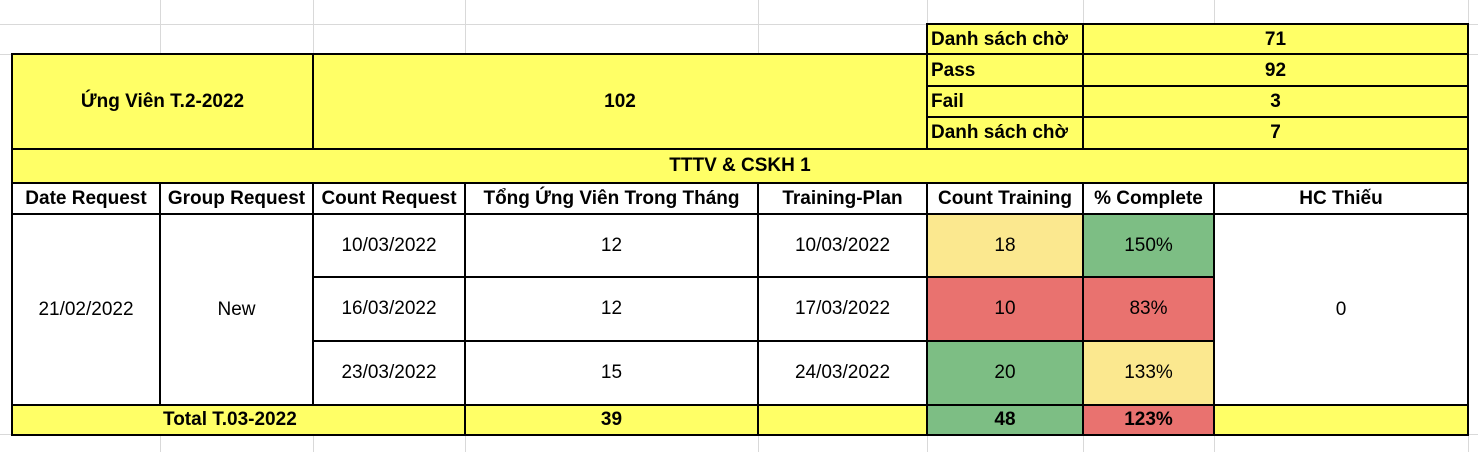 Image resolution: width=1478 pixels, height=452 pixels. What do you see at coordinates (86, 198) in the screenshot?
I see `header-date-request: Date Request` at bounding box center [86, 198].